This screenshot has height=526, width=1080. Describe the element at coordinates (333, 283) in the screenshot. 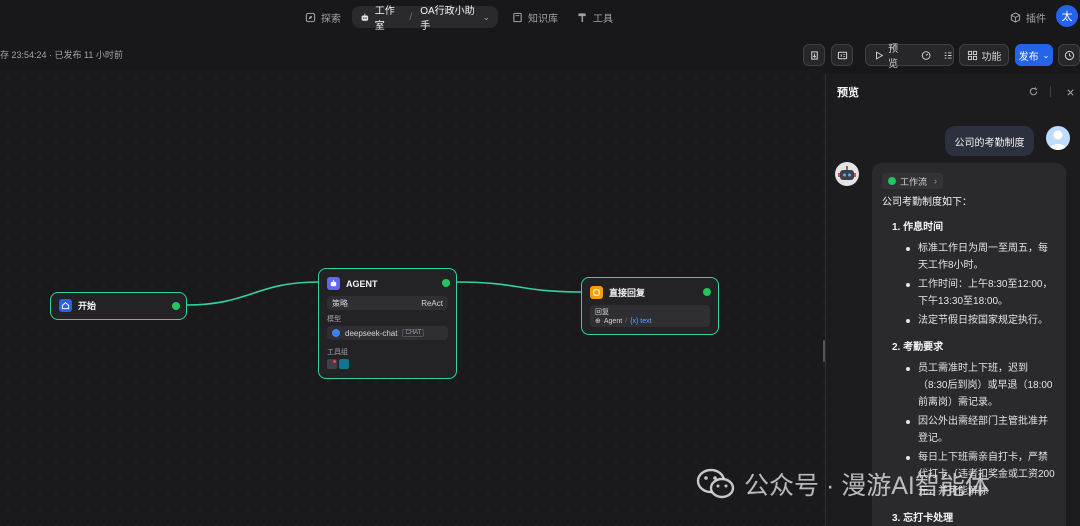

I see `agent-icon` at that location.